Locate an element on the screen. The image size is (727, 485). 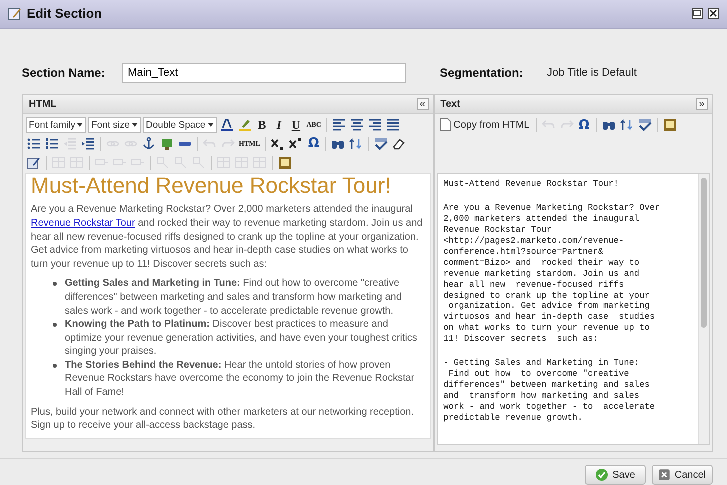
link: Revenue Rockstar Tour is located at coordinates (83, 223).